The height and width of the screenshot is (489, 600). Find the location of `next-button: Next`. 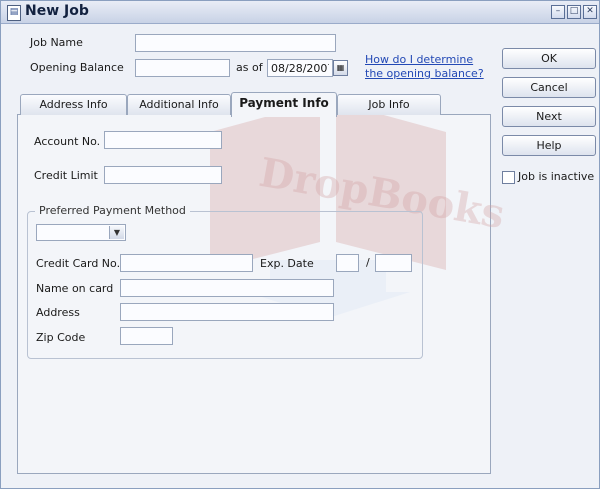

next-button: Next is located at coordinates (549, 116).